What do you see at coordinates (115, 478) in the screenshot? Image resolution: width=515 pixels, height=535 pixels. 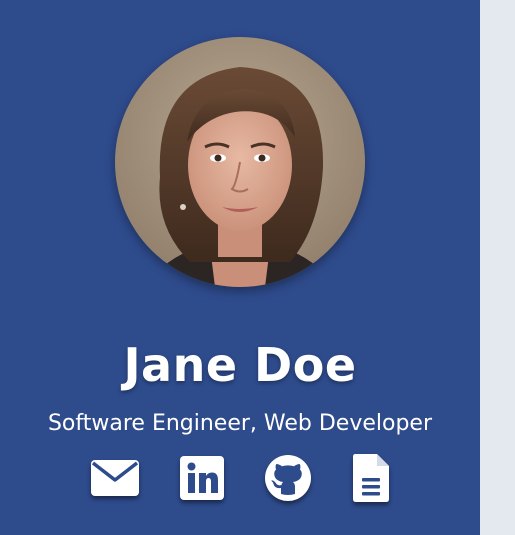 I see `envelope-icon` at bounding box center [115, 478].